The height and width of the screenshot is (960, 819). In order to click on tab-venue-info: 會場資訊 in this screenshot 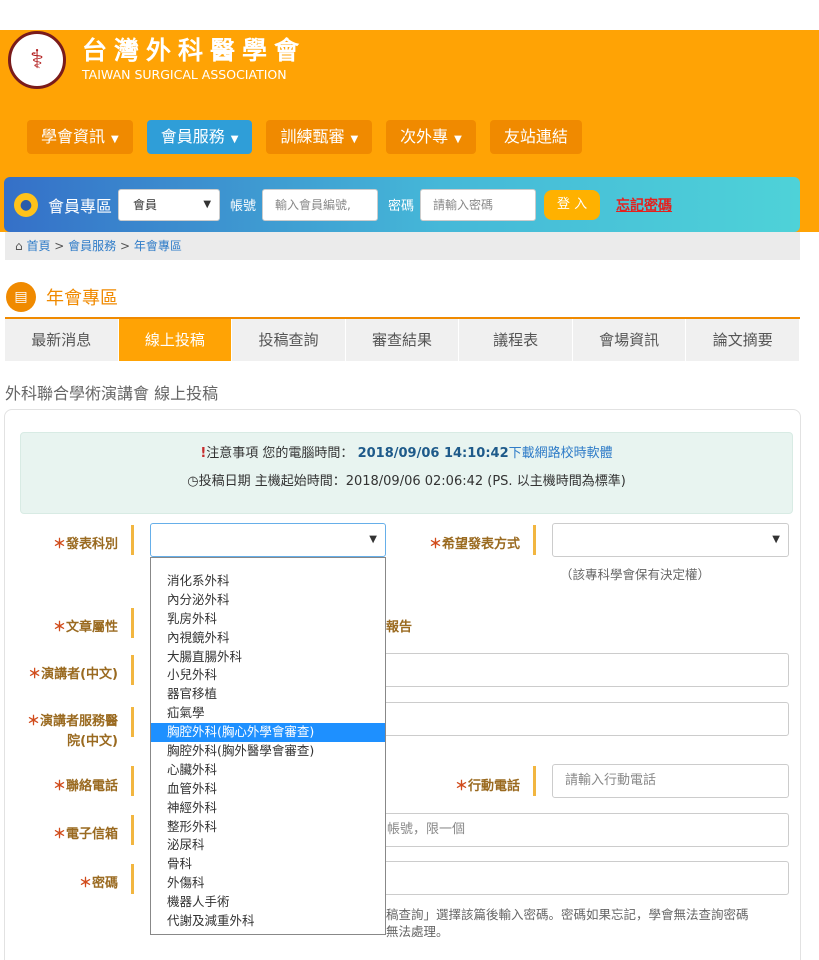, I will do `click(630, 340)`.